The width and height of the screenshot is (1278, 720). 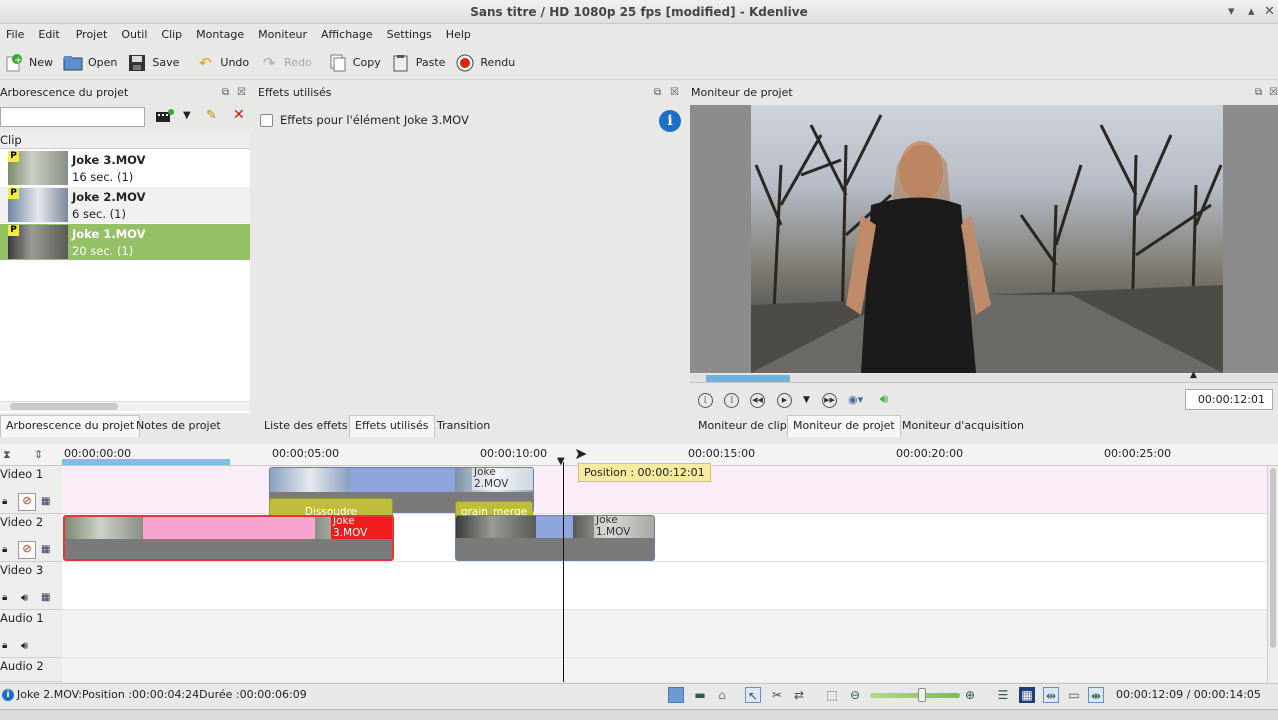 I want to click on menu-projet: Projet, so click(x=89, y=34).